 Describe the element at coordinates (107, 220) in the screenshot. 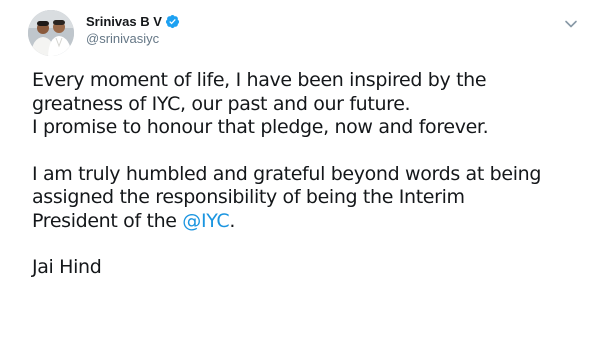

I see `tweet-line-text: President of the` at that location.